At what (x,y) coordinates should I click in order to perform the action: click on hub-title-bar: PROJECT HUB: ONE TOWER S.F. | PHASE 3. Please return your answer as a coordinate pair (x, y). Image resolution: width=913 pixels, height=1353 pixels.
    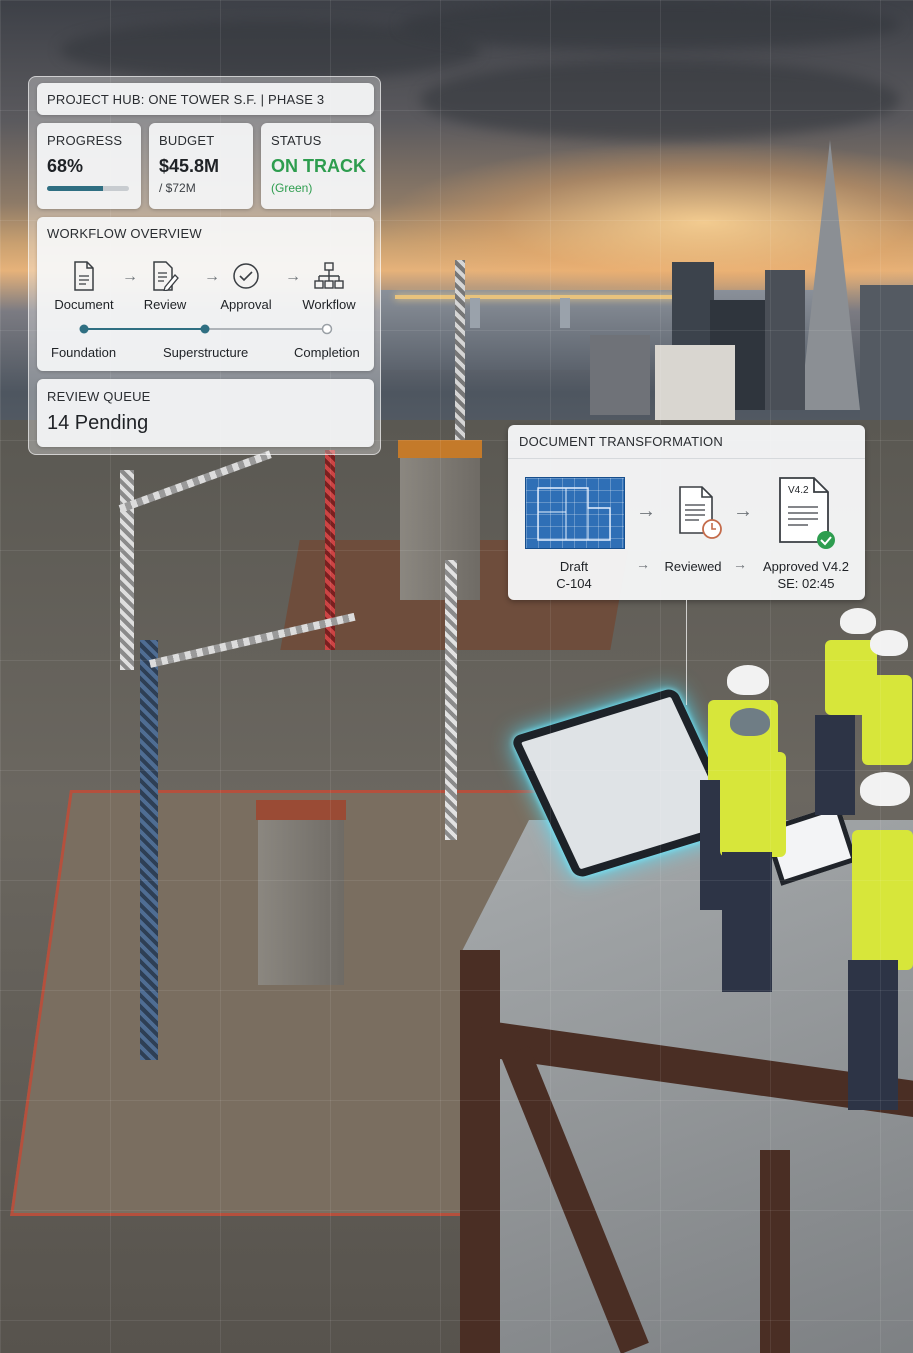
    Looking at the image, I should click on (205, 99).